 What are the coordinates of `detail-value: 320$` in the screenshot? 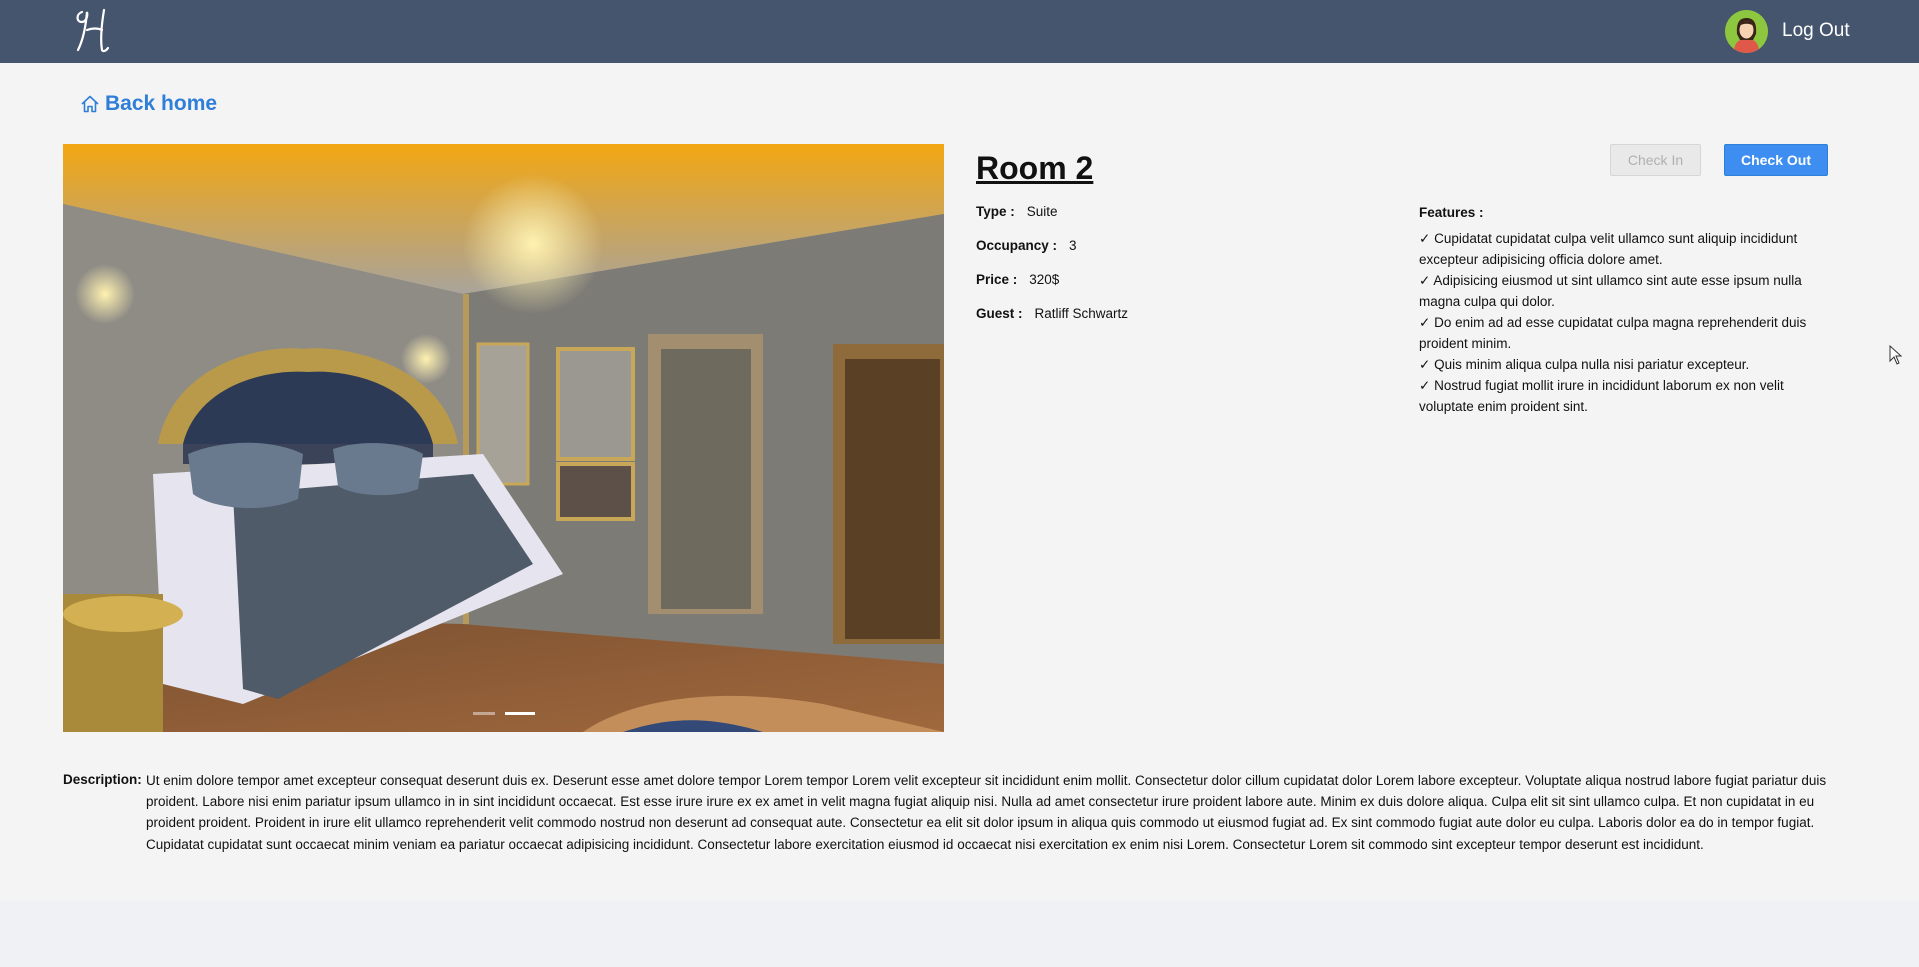 It's located at (1044, 279).